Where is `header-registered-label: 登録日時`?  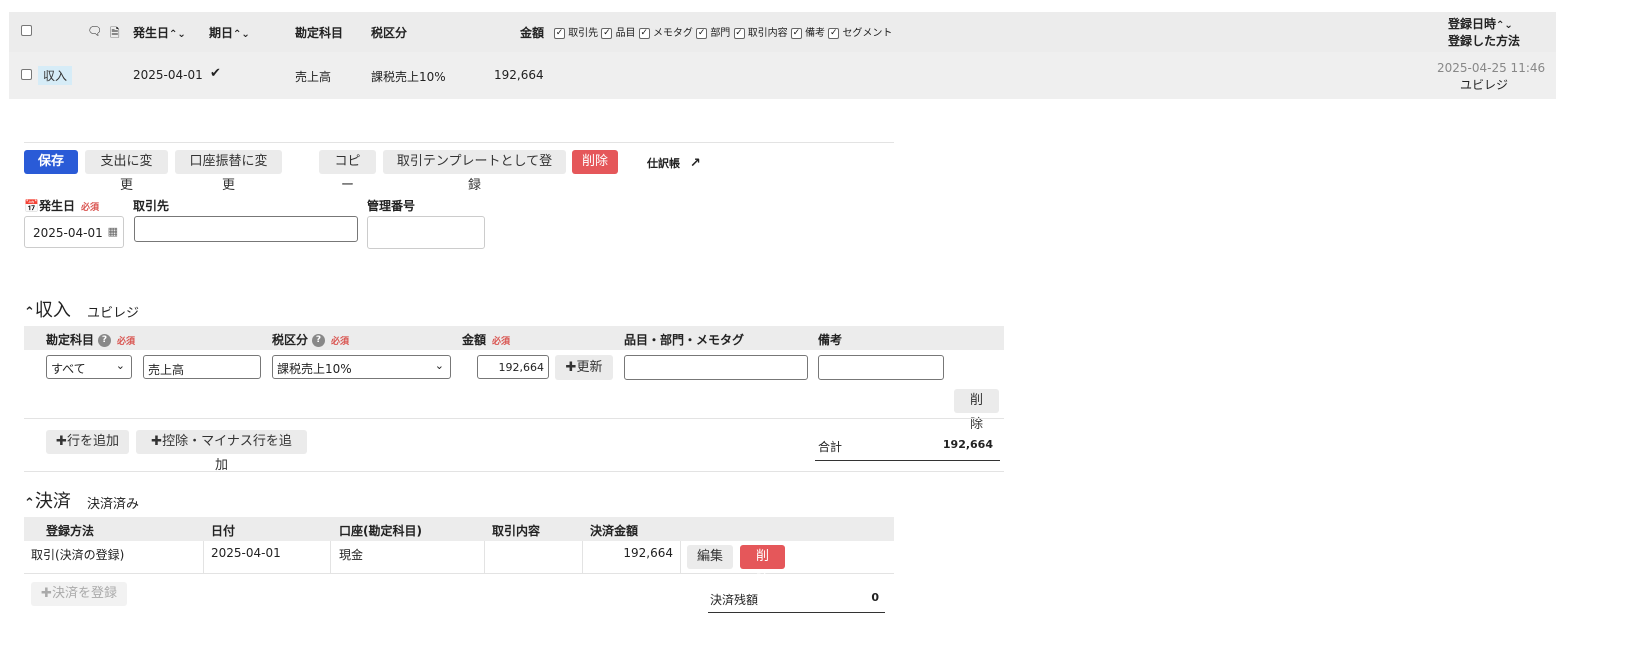
header-registered-label: 登録日時 is located at coordinates (1472, 24).